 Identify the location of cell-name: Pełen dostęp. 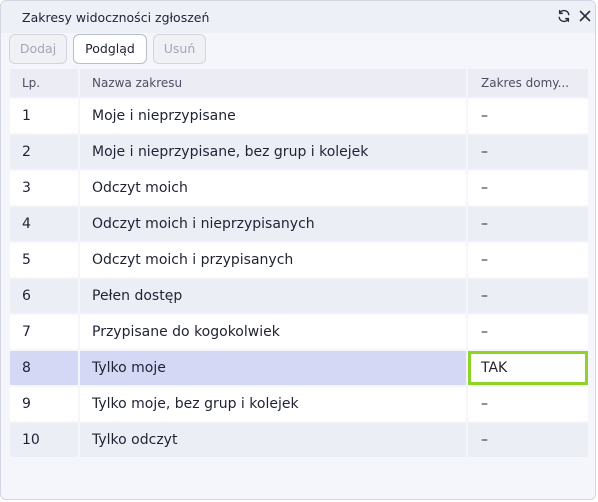
(273, 296).